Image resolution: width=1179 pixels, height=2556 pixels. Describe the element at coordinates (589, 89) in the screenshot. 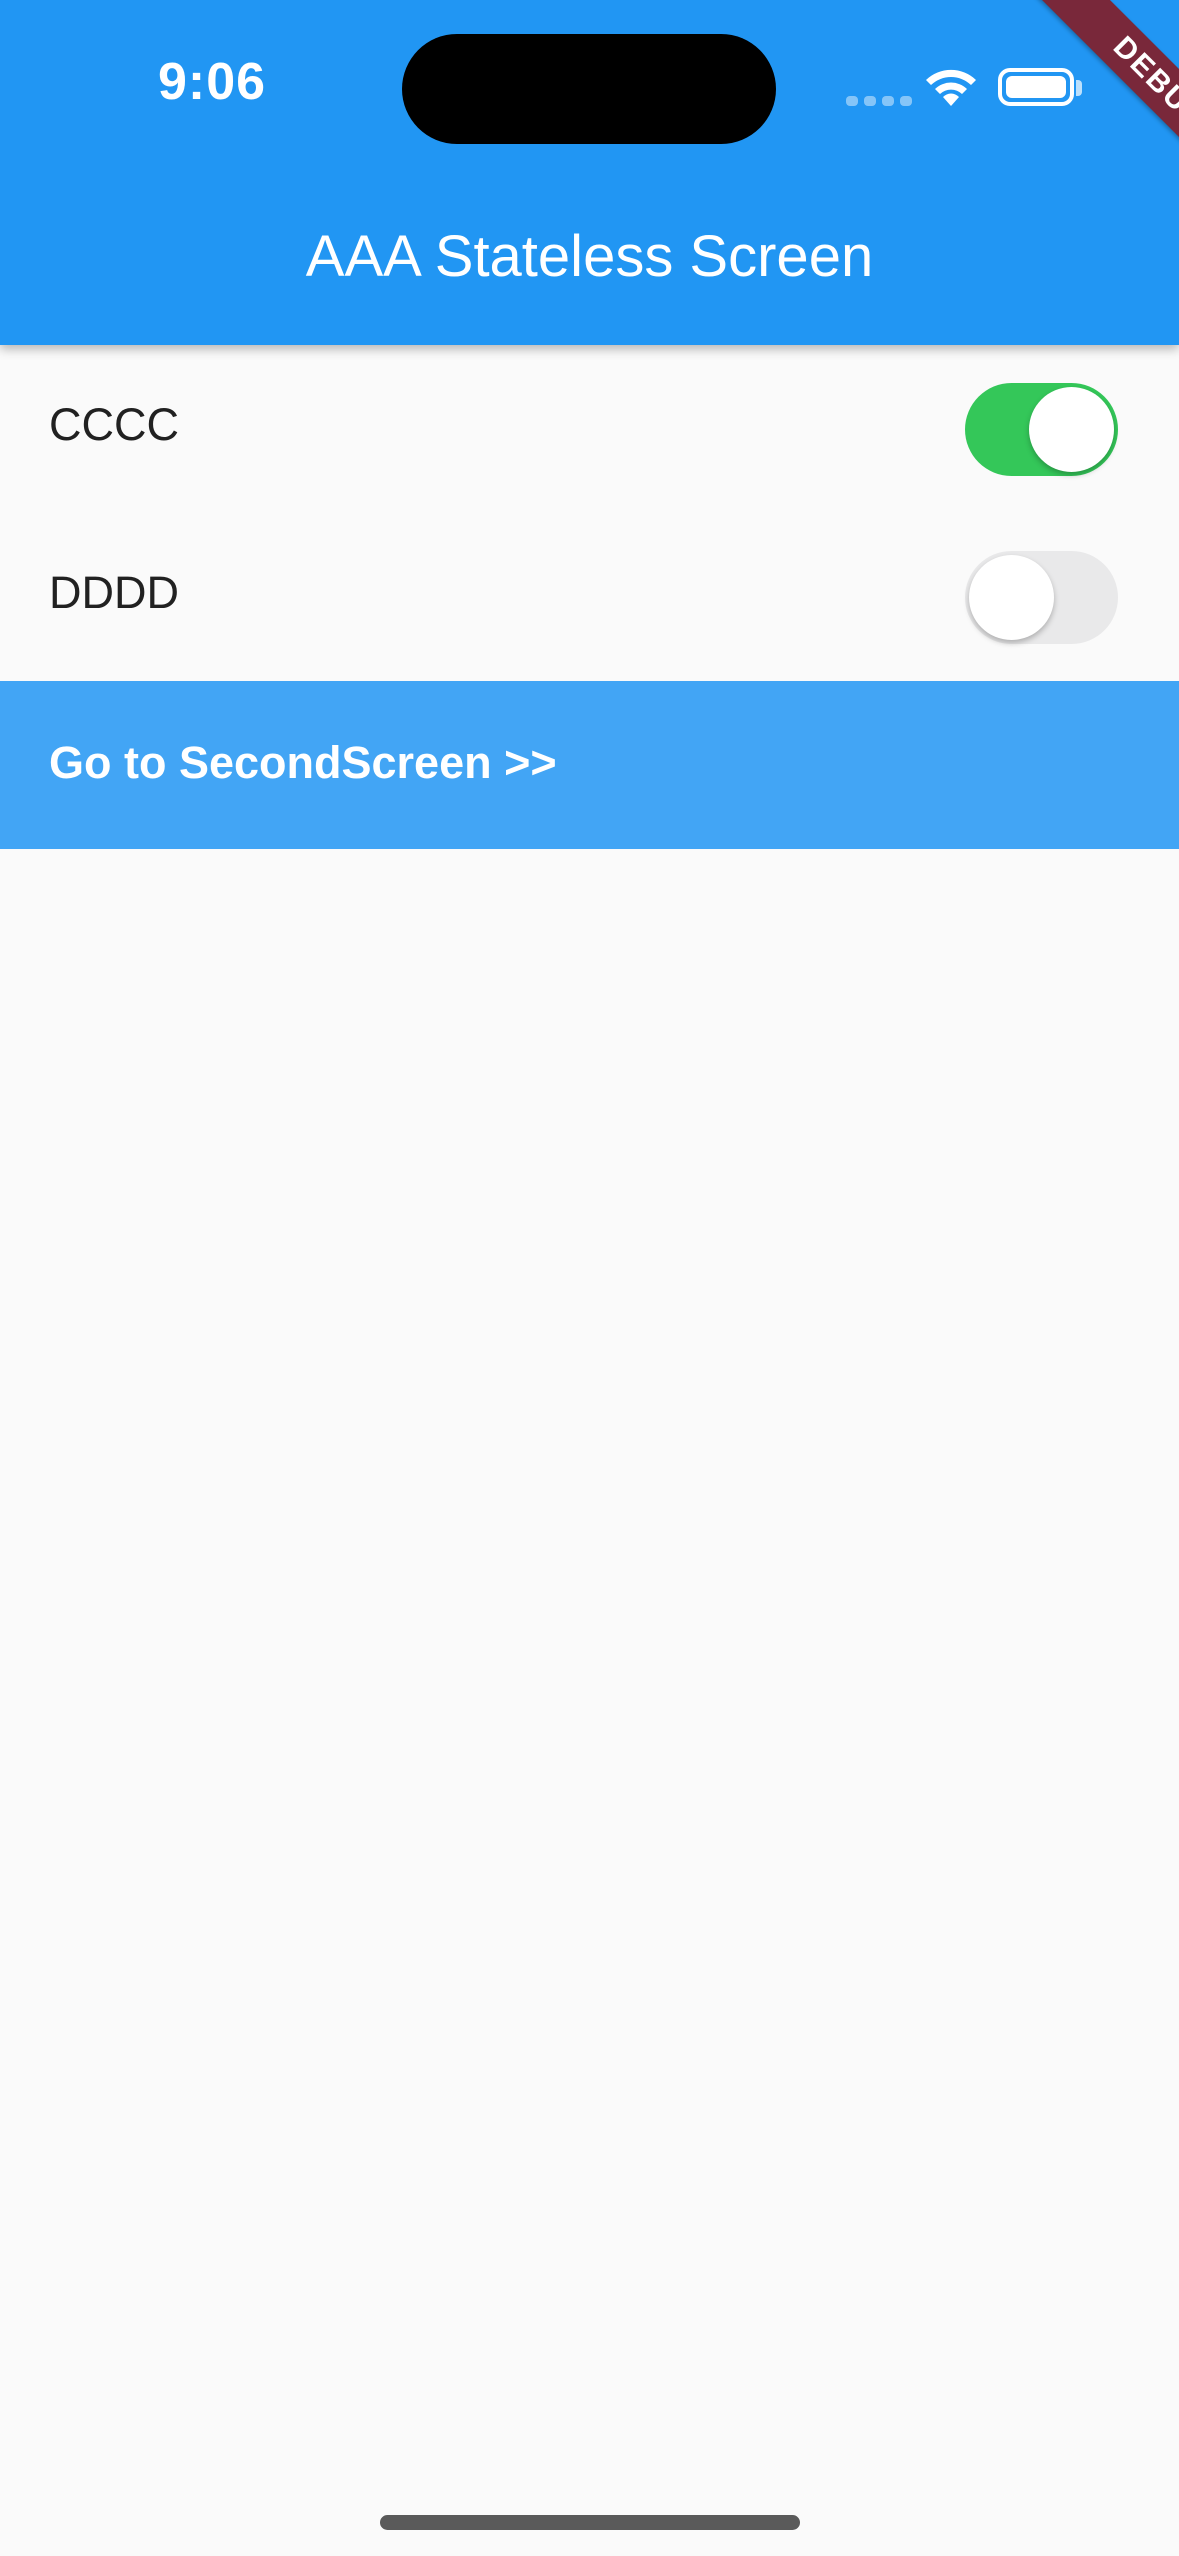

I see `dynamic-island` at that location.